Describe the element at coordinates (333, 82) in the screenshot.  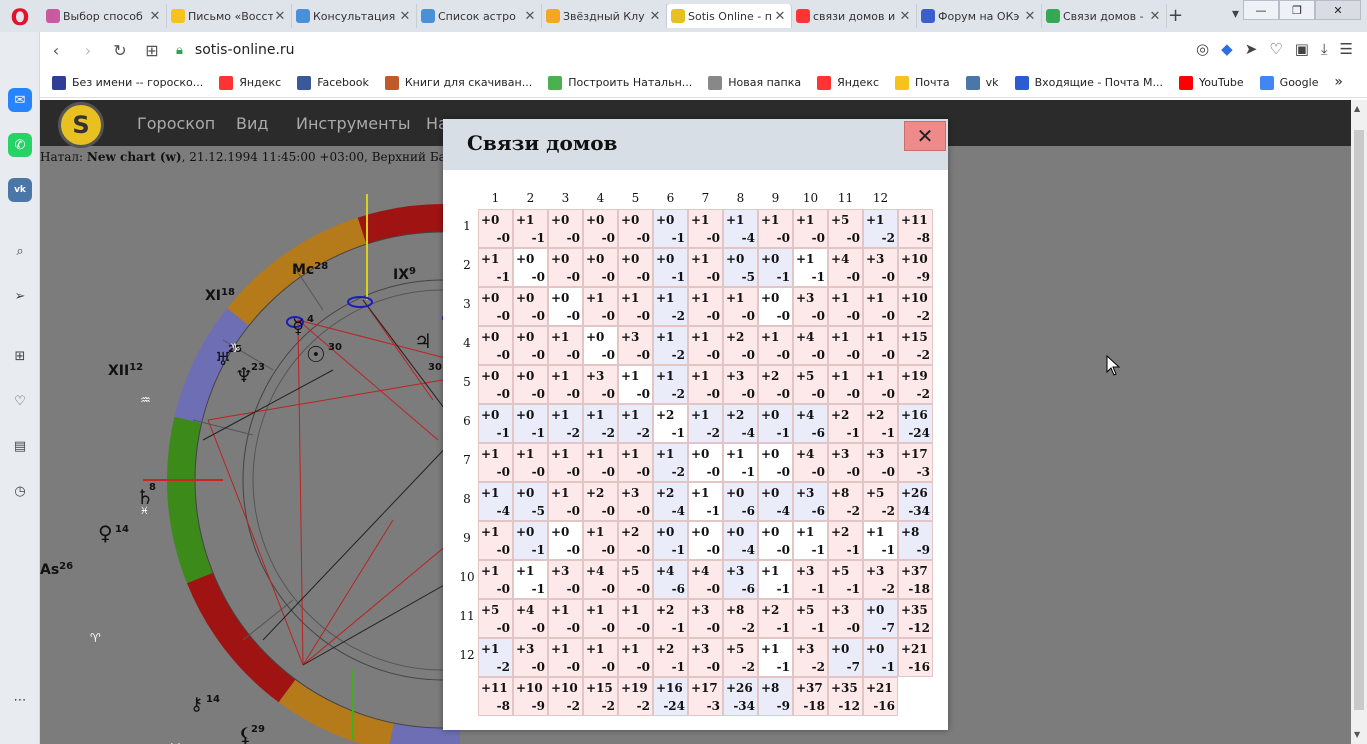
I see `bookmark-item: Facebook` at that location.